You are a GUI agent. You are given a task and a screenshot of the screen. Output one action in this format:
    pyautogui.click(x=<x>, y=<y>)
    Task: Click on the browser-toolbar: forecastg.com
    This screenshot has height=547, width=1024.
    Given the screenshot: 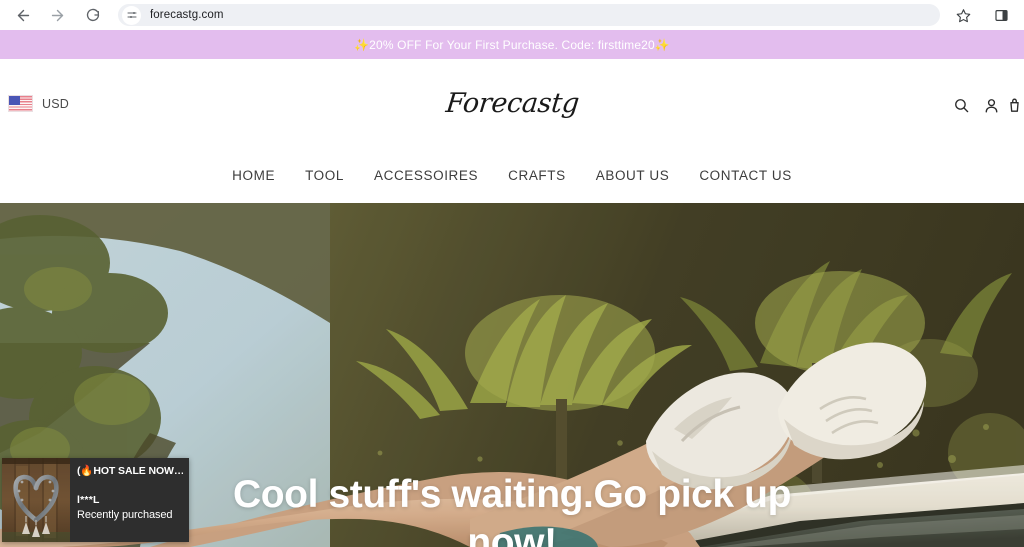 What is the action you would take?
    pyautogui.click(x=512, y=15)
    